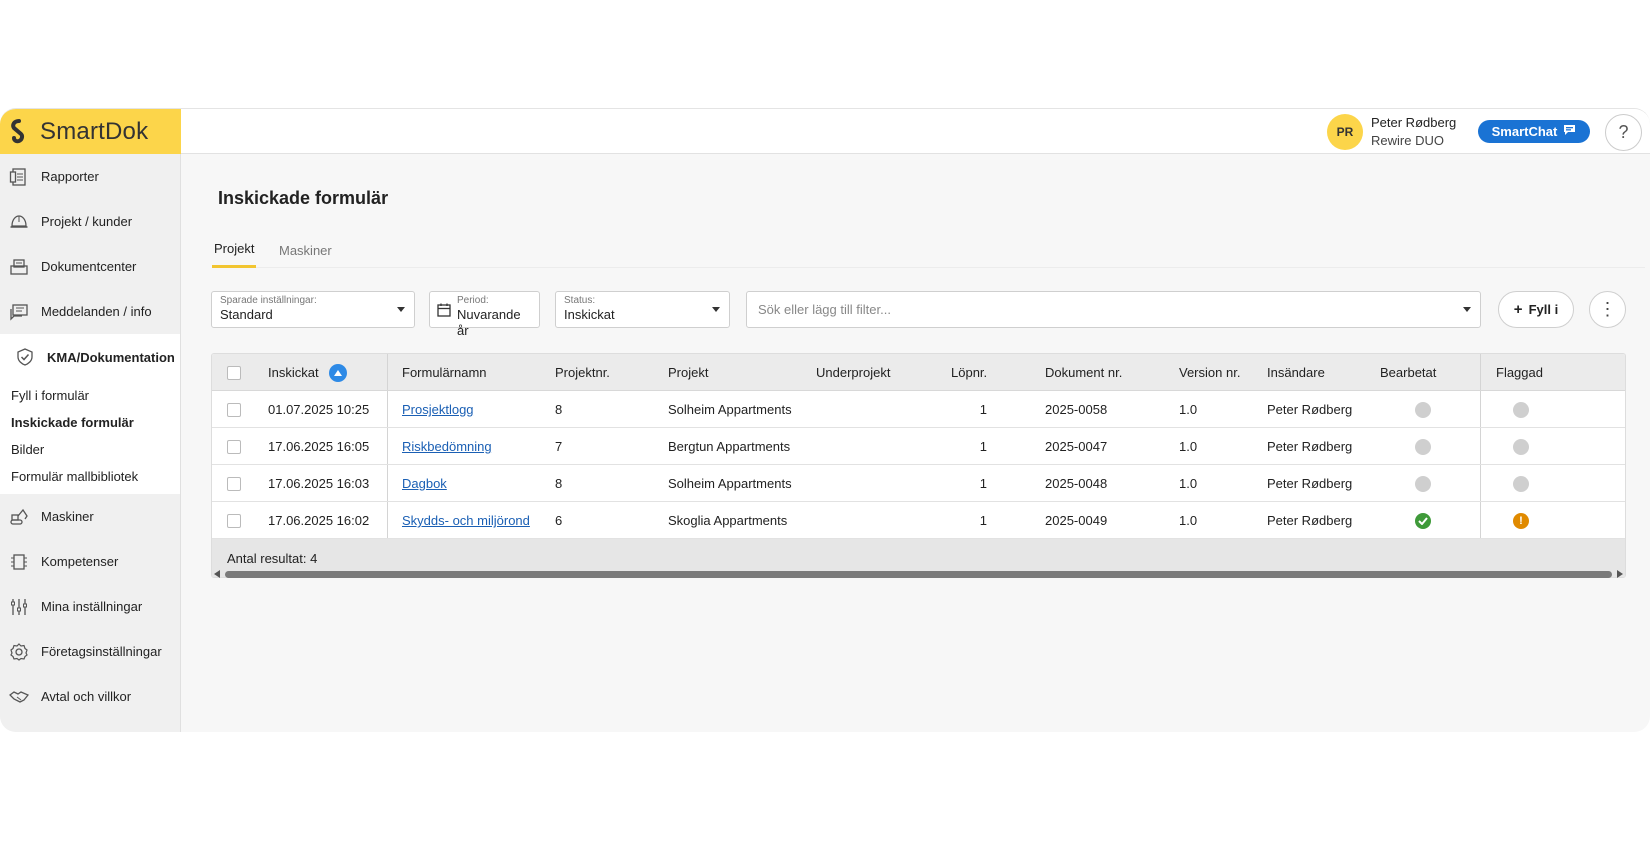 This screenshot has height=866, width=1650. Describe the element at coordinates (1569, 131) in the screenshot. I see `chat-icon` at that location.